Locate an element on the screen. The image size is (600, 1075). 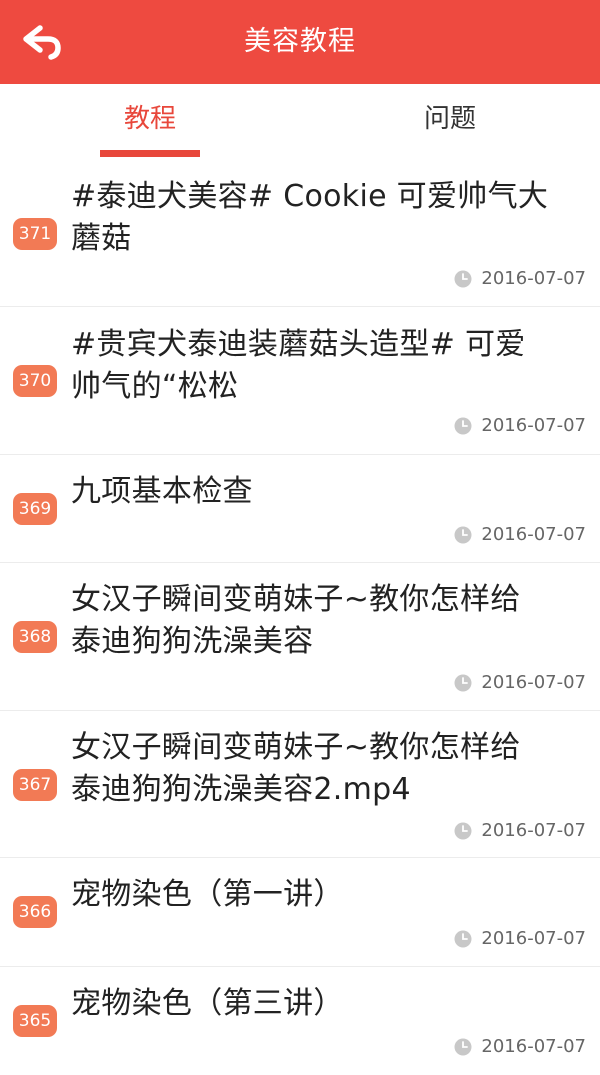
item-number-badge: 365 is located at coordinates (35, 1021).